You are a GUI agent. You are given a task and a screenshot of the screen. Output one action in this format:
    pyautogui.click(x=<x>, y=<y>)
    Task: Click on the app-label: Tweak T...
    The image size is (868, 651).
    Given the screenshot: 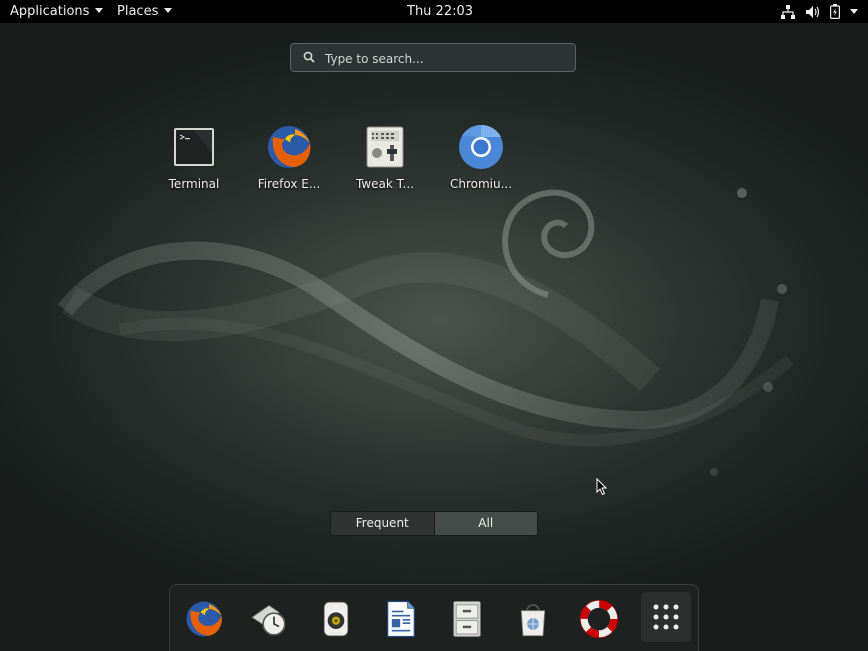 What is the action you would take?
    pyautogui.click(x=384, y=184)
    